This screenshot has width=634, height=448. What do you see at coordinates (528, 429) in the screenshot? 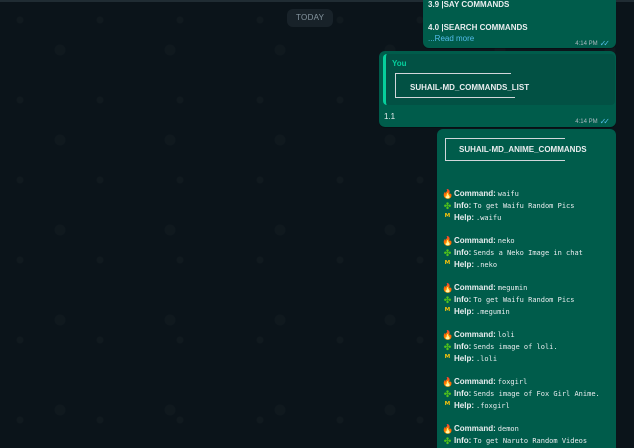
I see `command-row: 🔥 Command: demon` at bounding box center [528, 429].